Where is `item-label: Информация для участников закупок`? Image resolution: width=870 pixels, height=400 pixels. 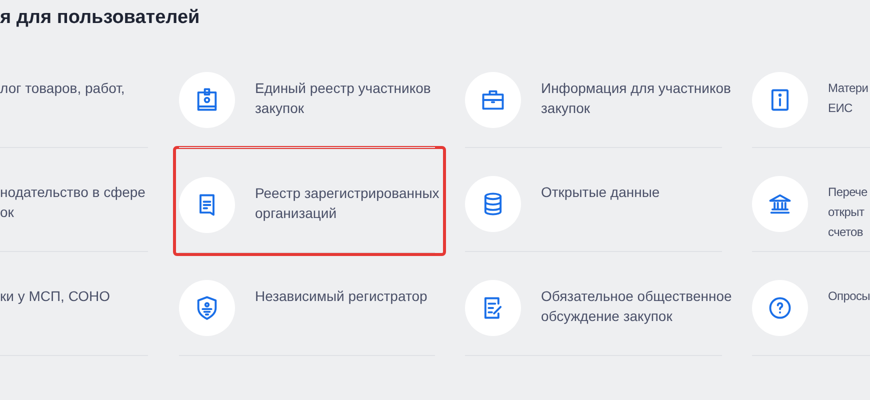
item-label: Информация для участников закупок is located at coordinates (636, 98).